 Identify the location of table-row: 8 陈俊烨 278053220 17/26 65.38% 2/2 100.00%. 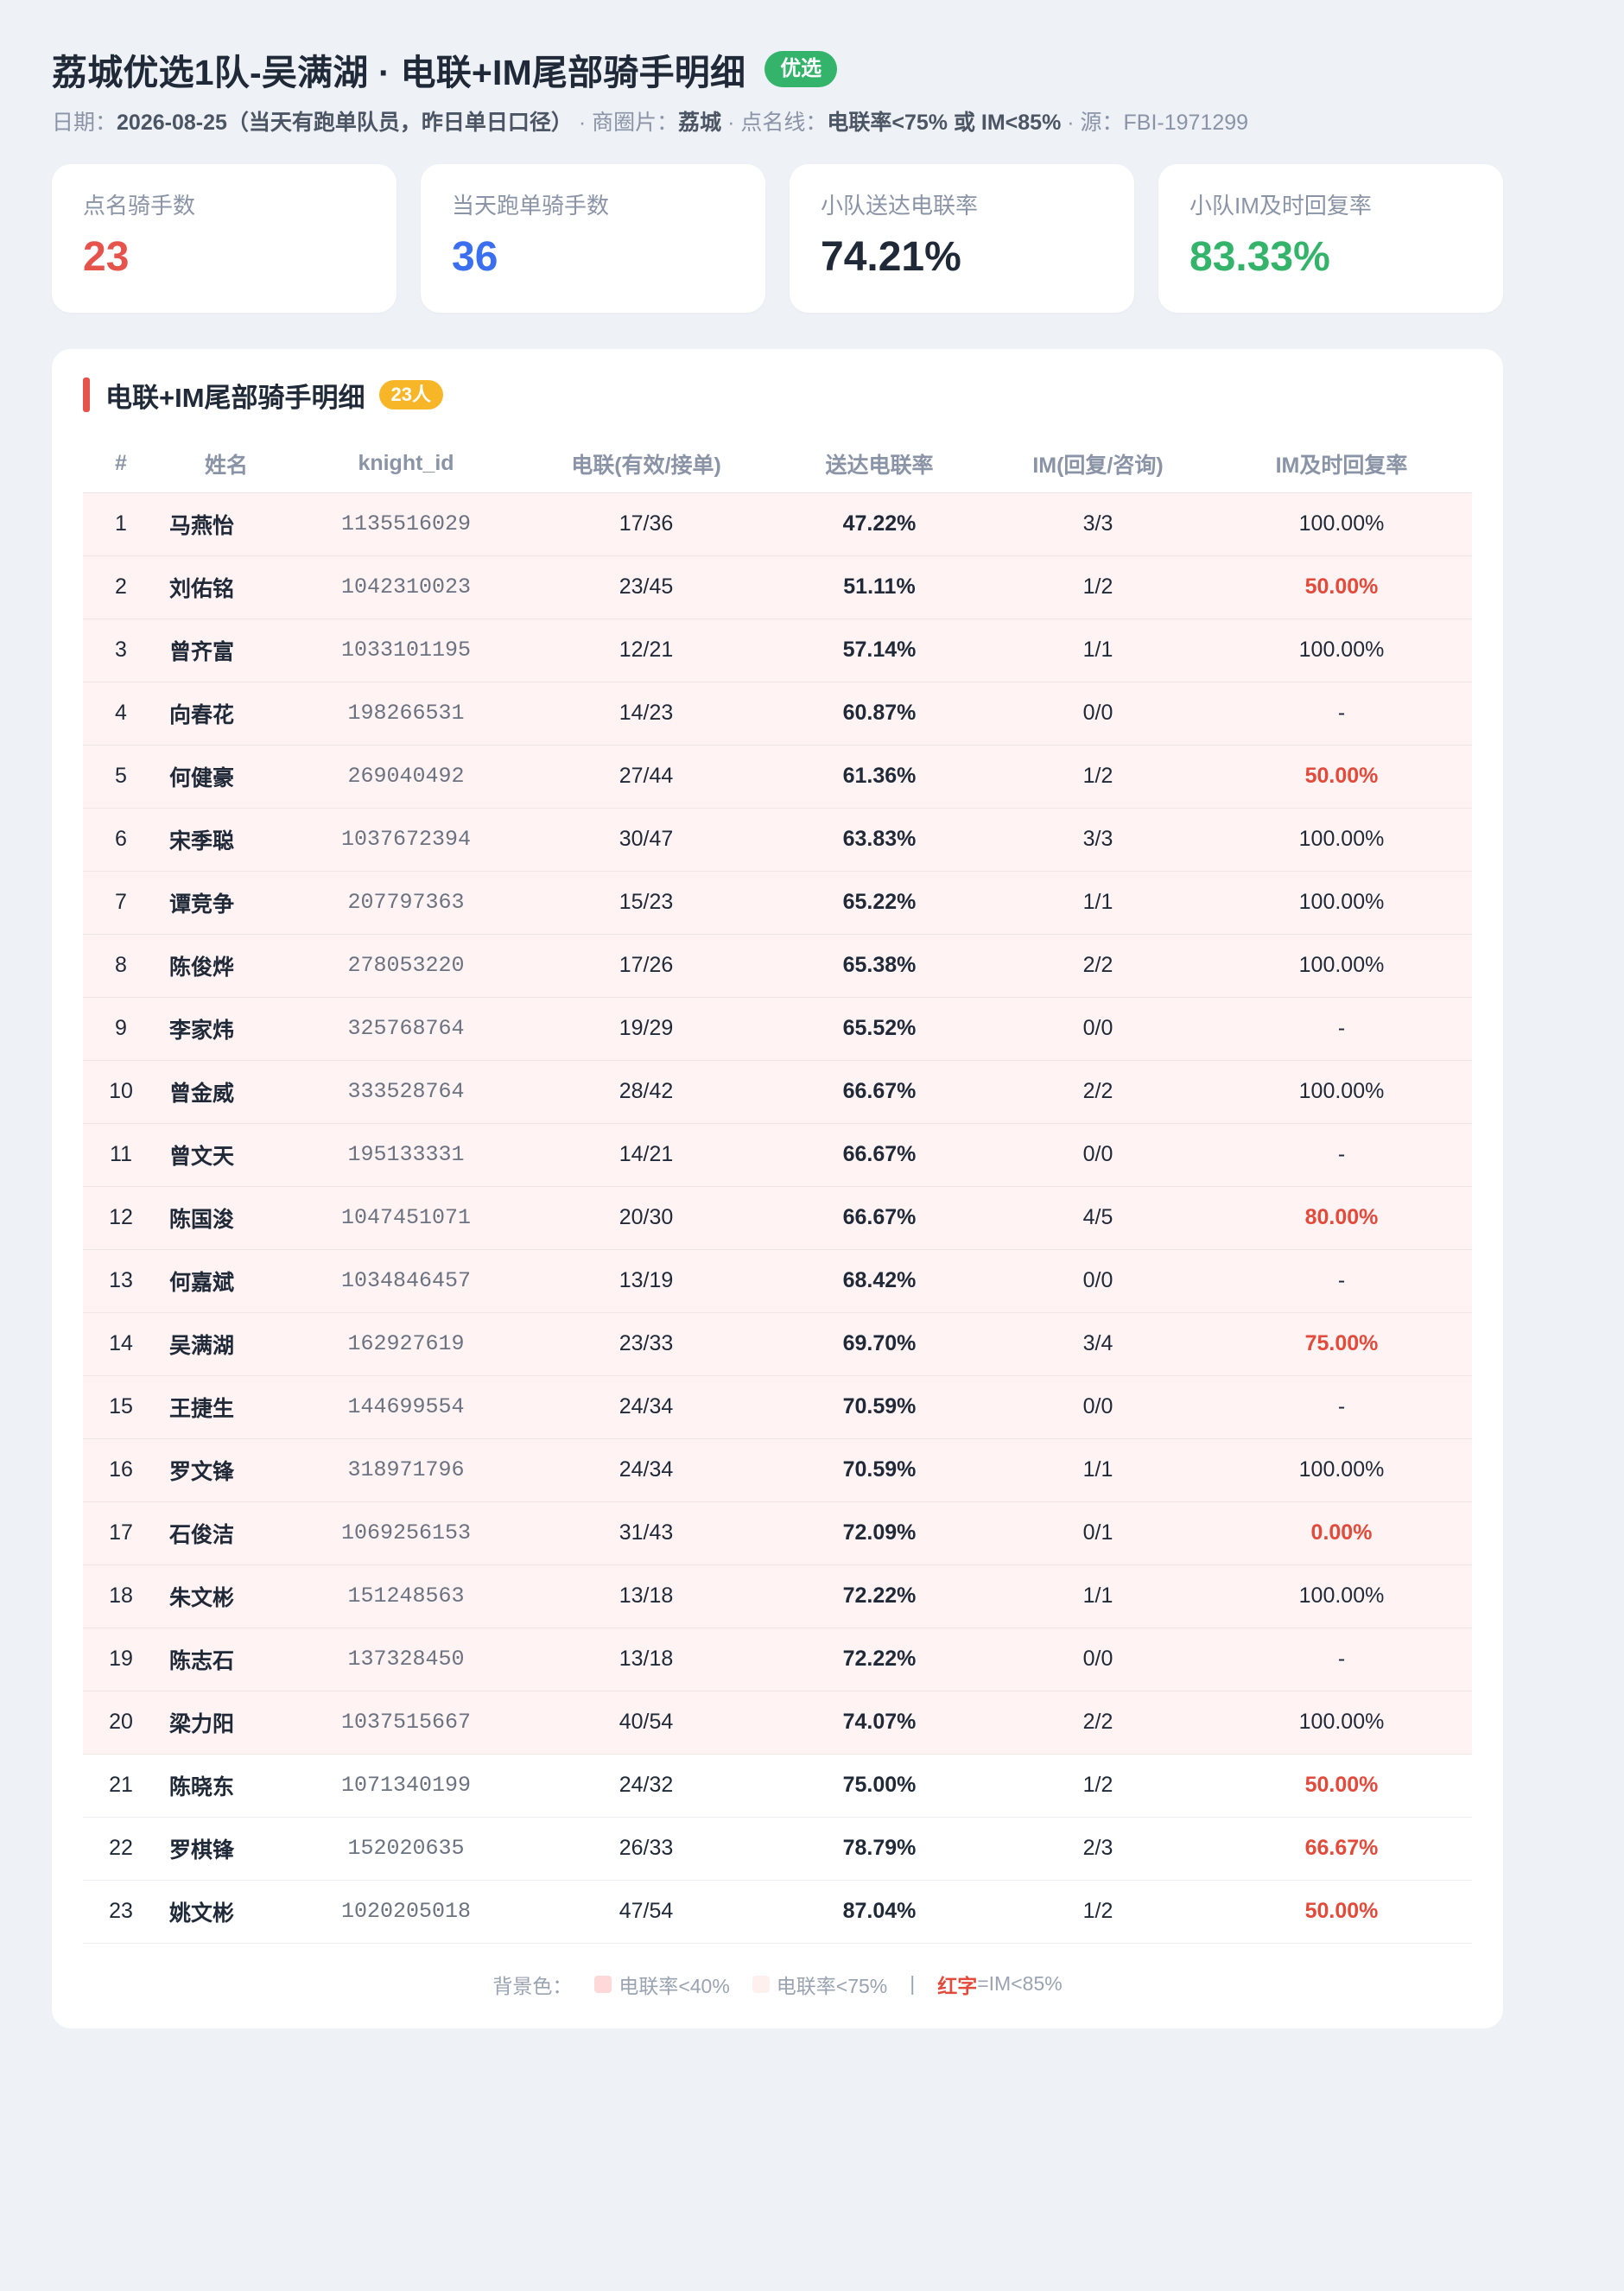
(777, 966).